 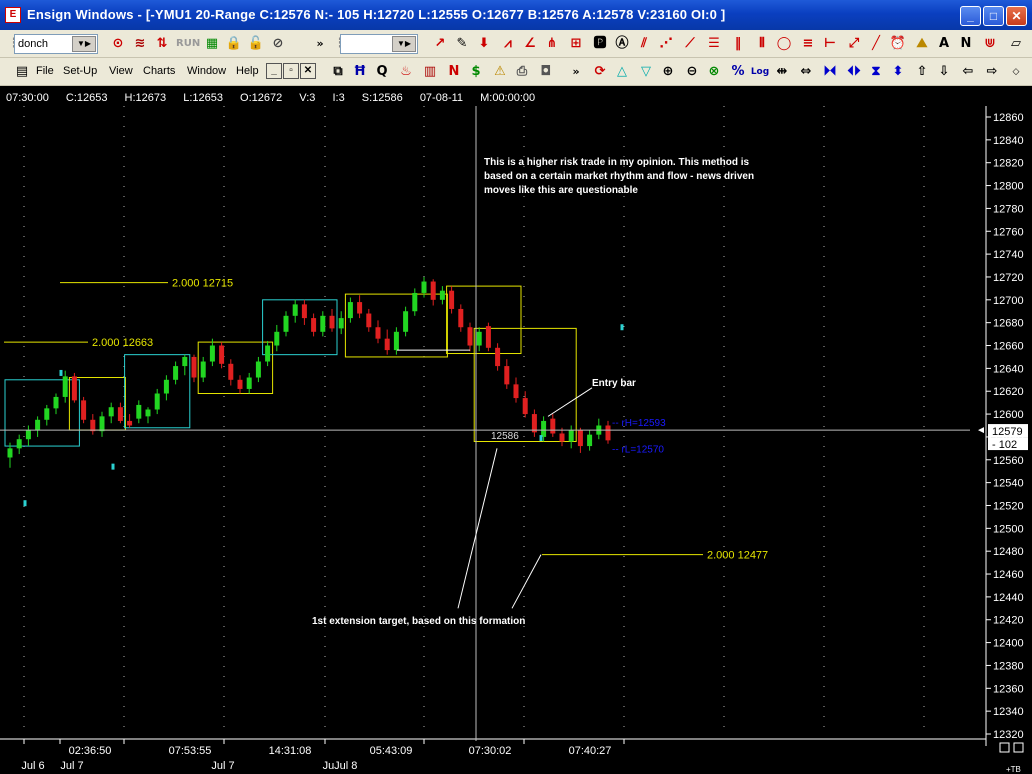 I want to click on fire-icon: ♨, so click(x=406, y=72).